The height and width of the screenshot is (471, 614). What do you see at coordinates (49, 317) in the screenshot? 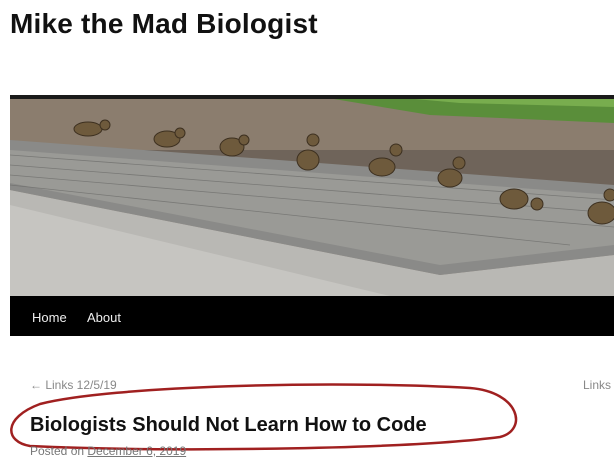
I see `nav-item-home: Home` at bounding box center [49, 317].